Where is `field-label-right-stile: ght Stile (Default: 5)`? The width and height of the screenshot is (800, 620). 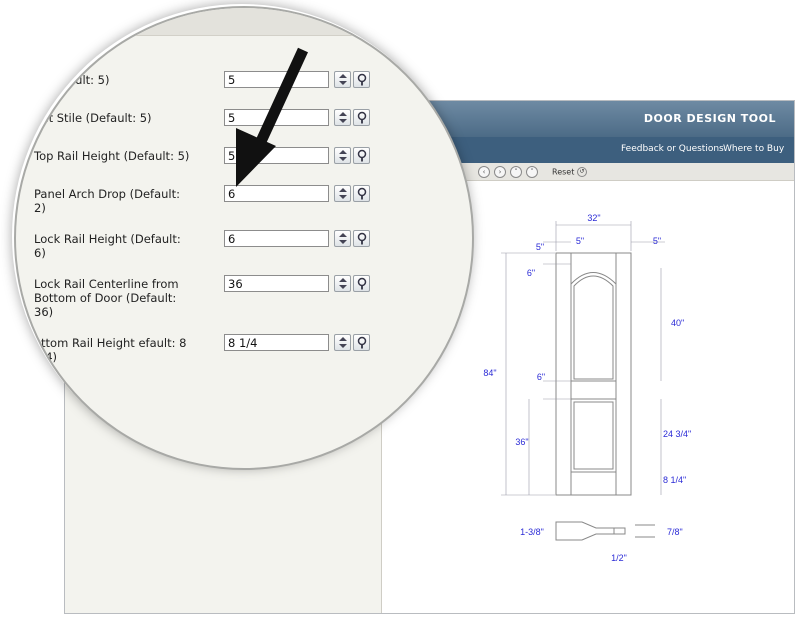
field-label-right-stile: ght Stile (Default: 5) is located at coordinates (93, 118).